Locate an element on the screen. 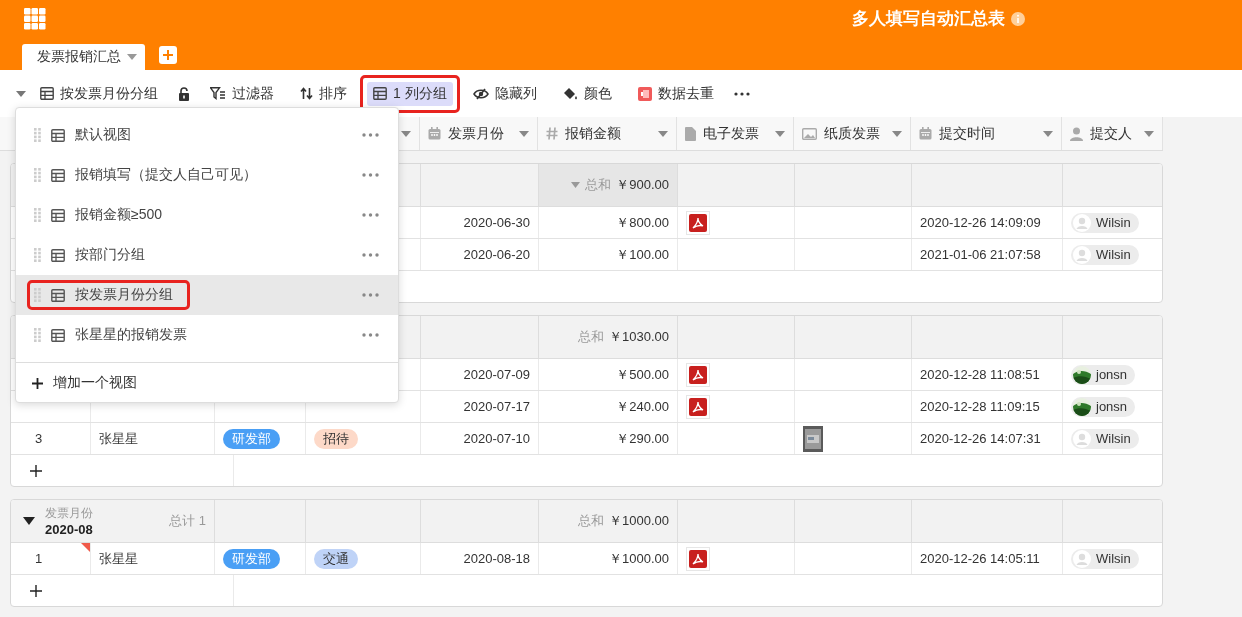 The image size is (1242, 617). info-icon is located at coordinates (1018, 18).